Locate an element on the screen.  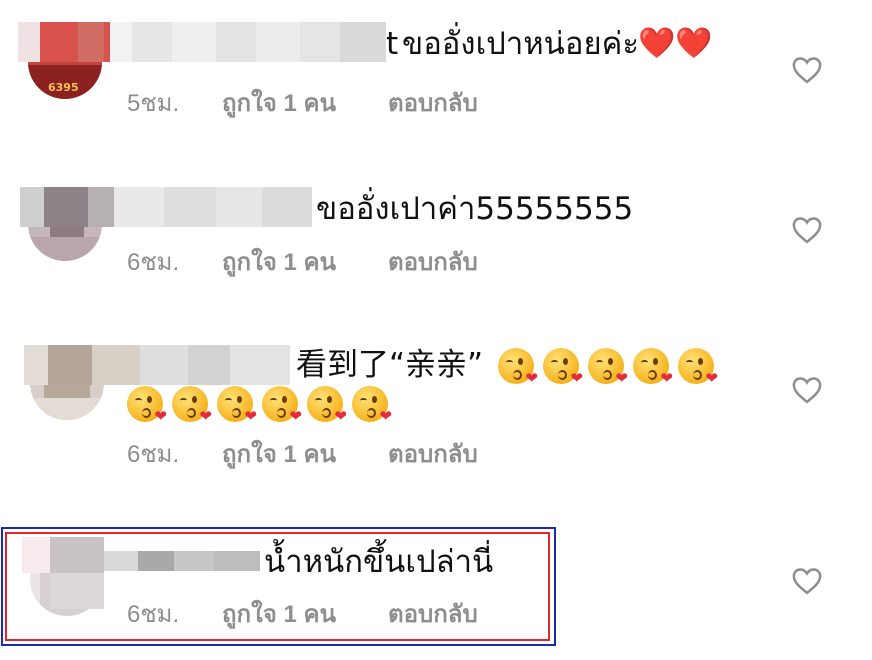
comment-time: 5ชม. is located at coordinates (153, 103).